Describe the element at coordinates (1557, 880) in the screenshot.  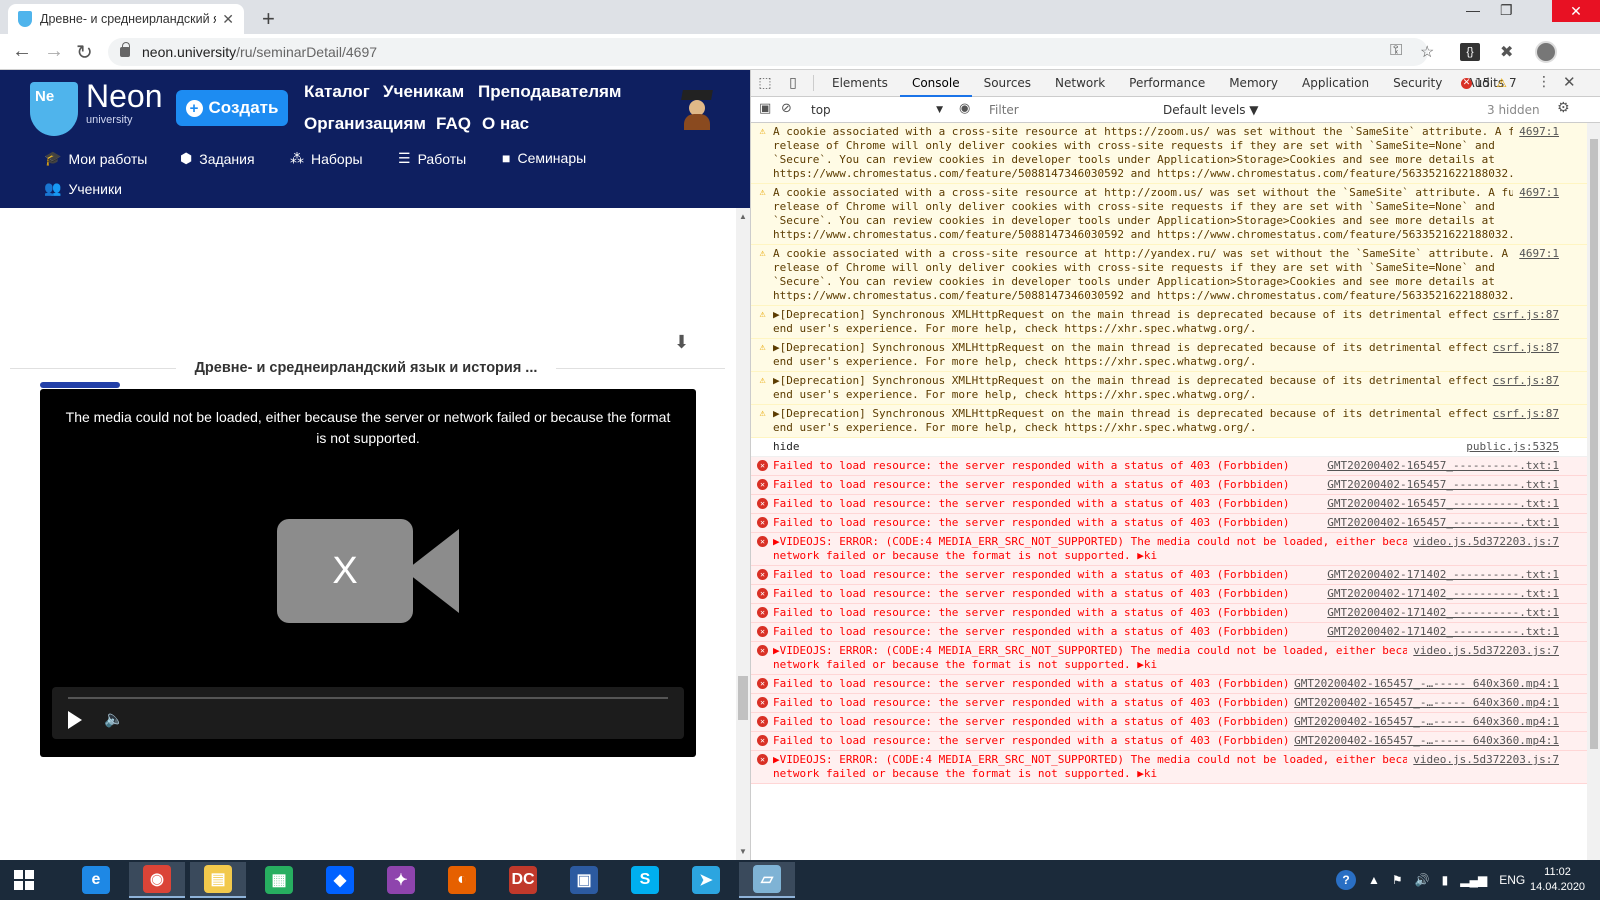
I see `clock: 11:02 14.04.2020` at that location.